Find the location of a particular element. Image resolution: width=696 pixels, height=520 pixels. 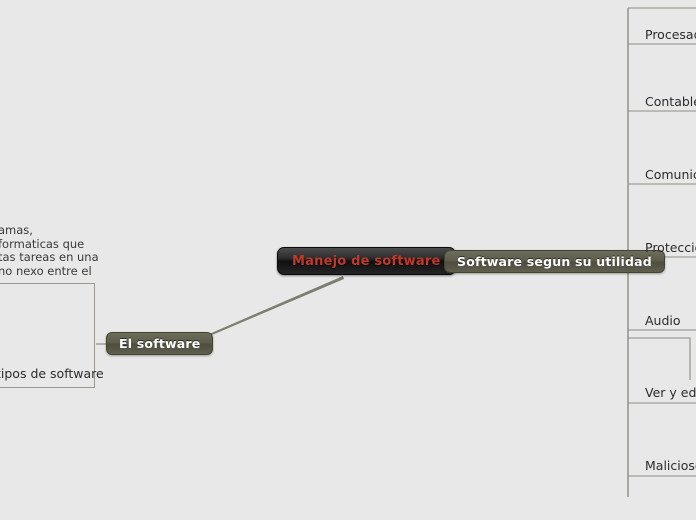

right-child-label-ver-y-editar: Ver y ed is located at coordinates (670, 392).